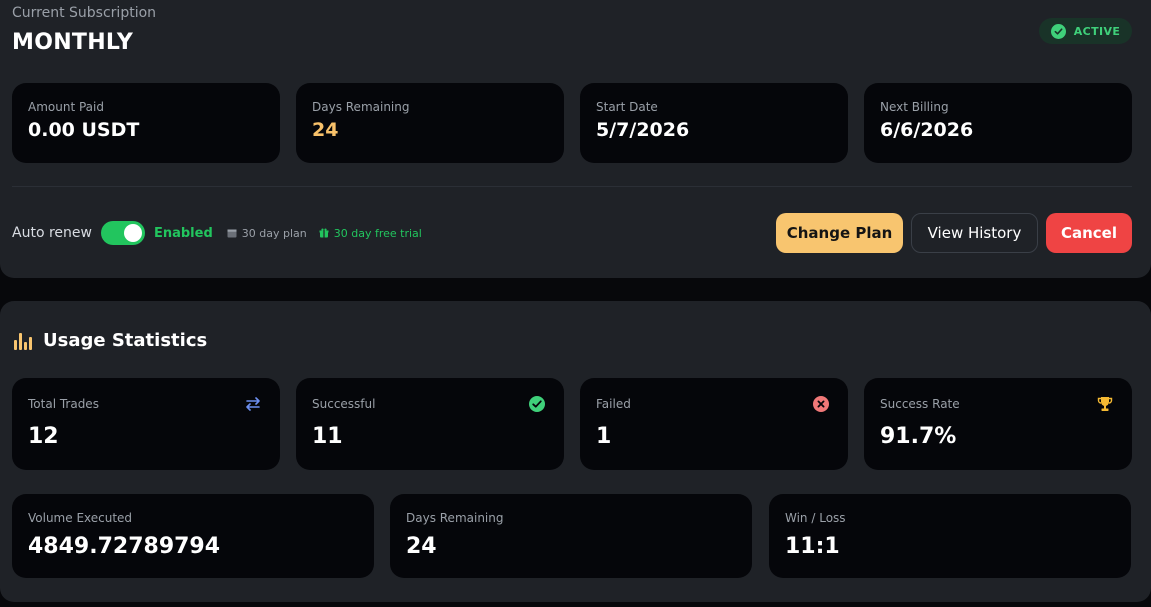 This screenshot has height=607, width=1151. I want to click on card-value: 11:1, so click(812, 546).